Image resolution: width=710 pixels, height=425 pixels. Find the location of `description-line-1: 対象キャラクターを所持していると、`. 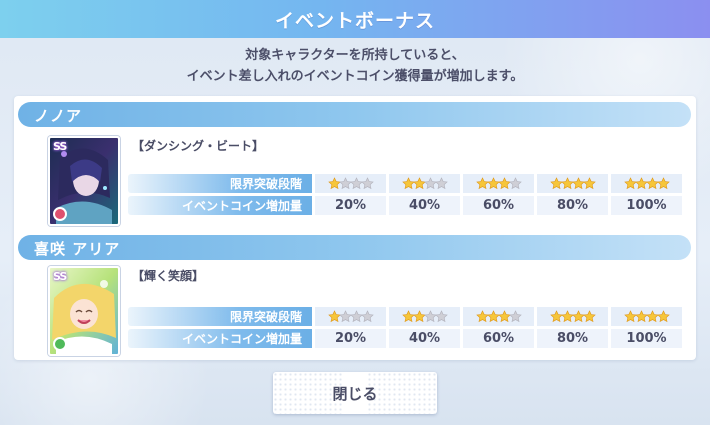

description-line-1: 対象キャラクターを所持していると、 is located at coordinates (355, 55).